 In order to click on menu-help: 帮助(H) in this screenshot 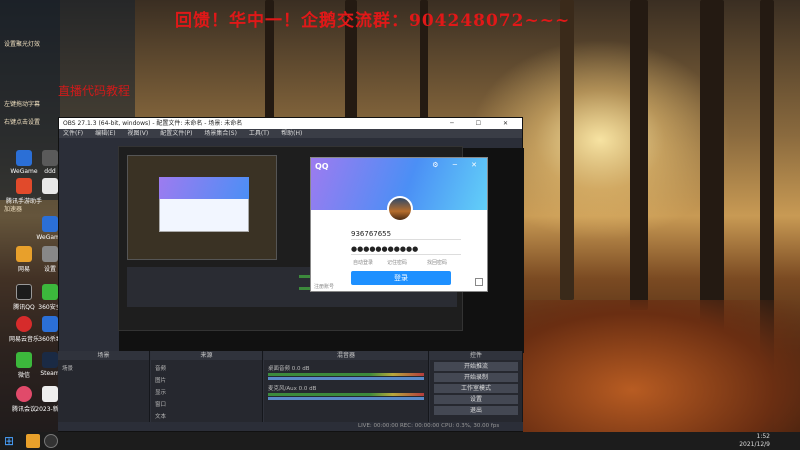, I will do `click(291, 133)`.